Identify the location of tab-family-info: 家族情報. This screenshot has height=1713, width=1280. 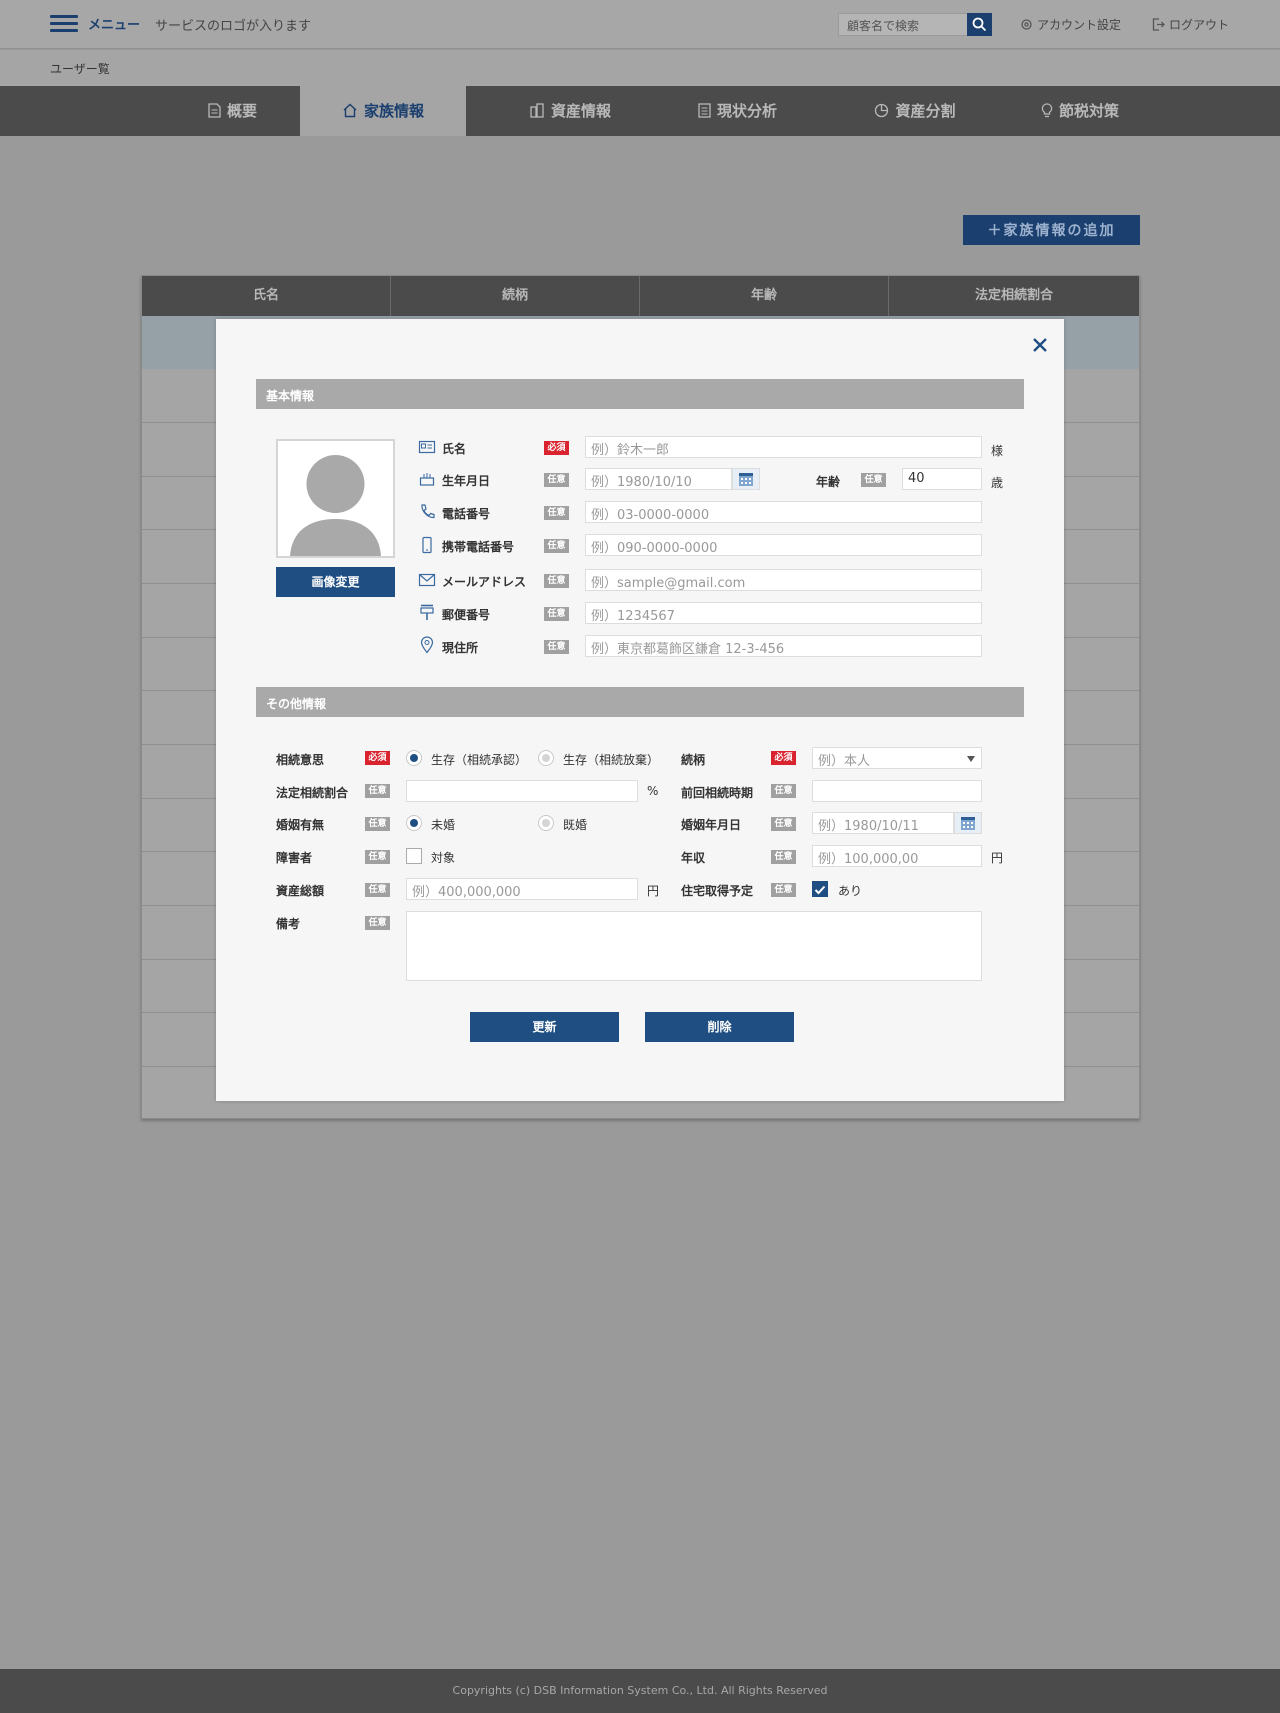
(383, 111).